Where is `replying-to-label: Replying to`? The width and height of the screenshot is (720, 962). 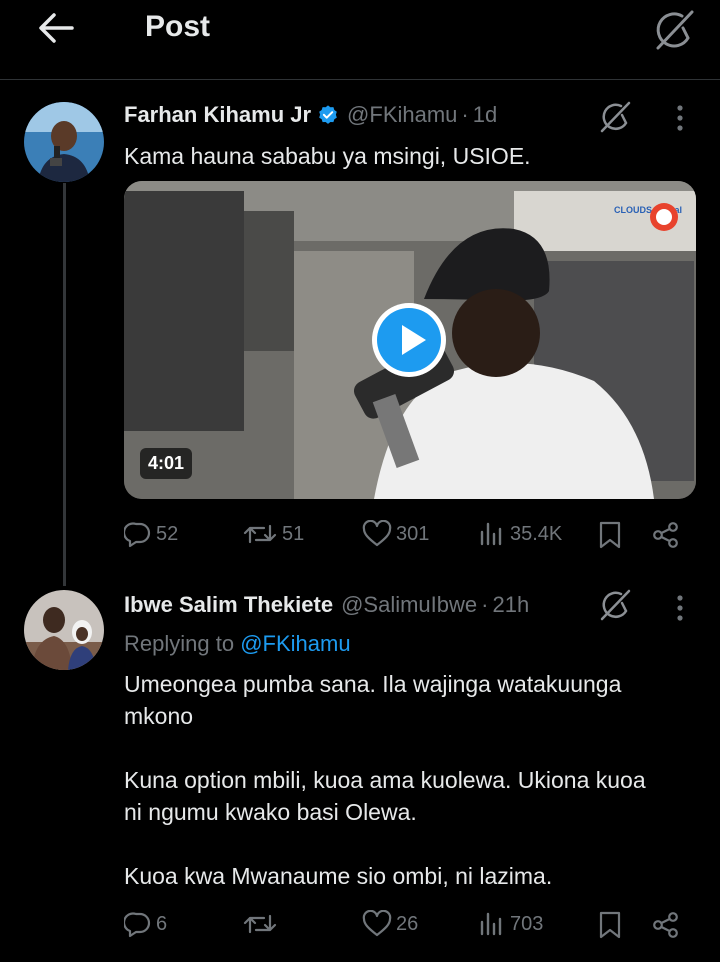 replying-to-label: Replying to is located at coordinates (179, 643).